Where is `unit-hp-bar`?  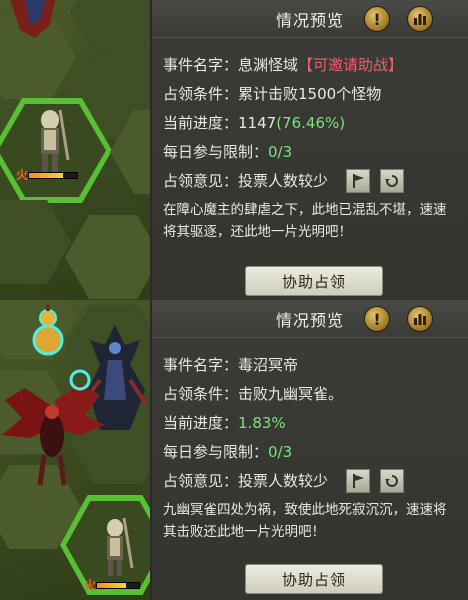
unit-hp-bar is located at coordinates (53, 175).